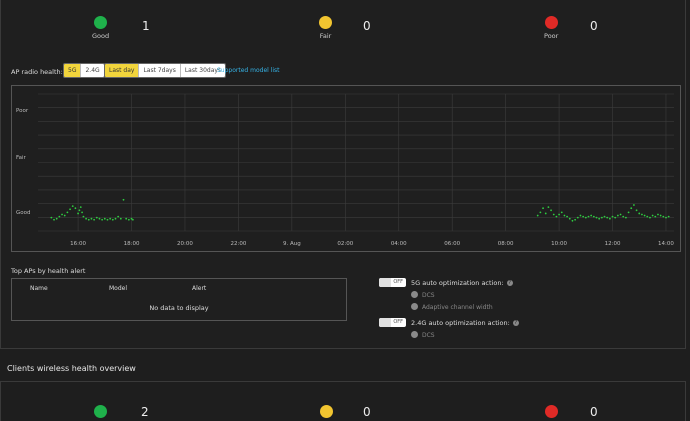 Image resolution: width=690 pixels, height=421 pixels. What do you see at coordinates (132, 244) in the screenshot?
I see `x-tick-label: 18:00` at bounding box center [132, 244].